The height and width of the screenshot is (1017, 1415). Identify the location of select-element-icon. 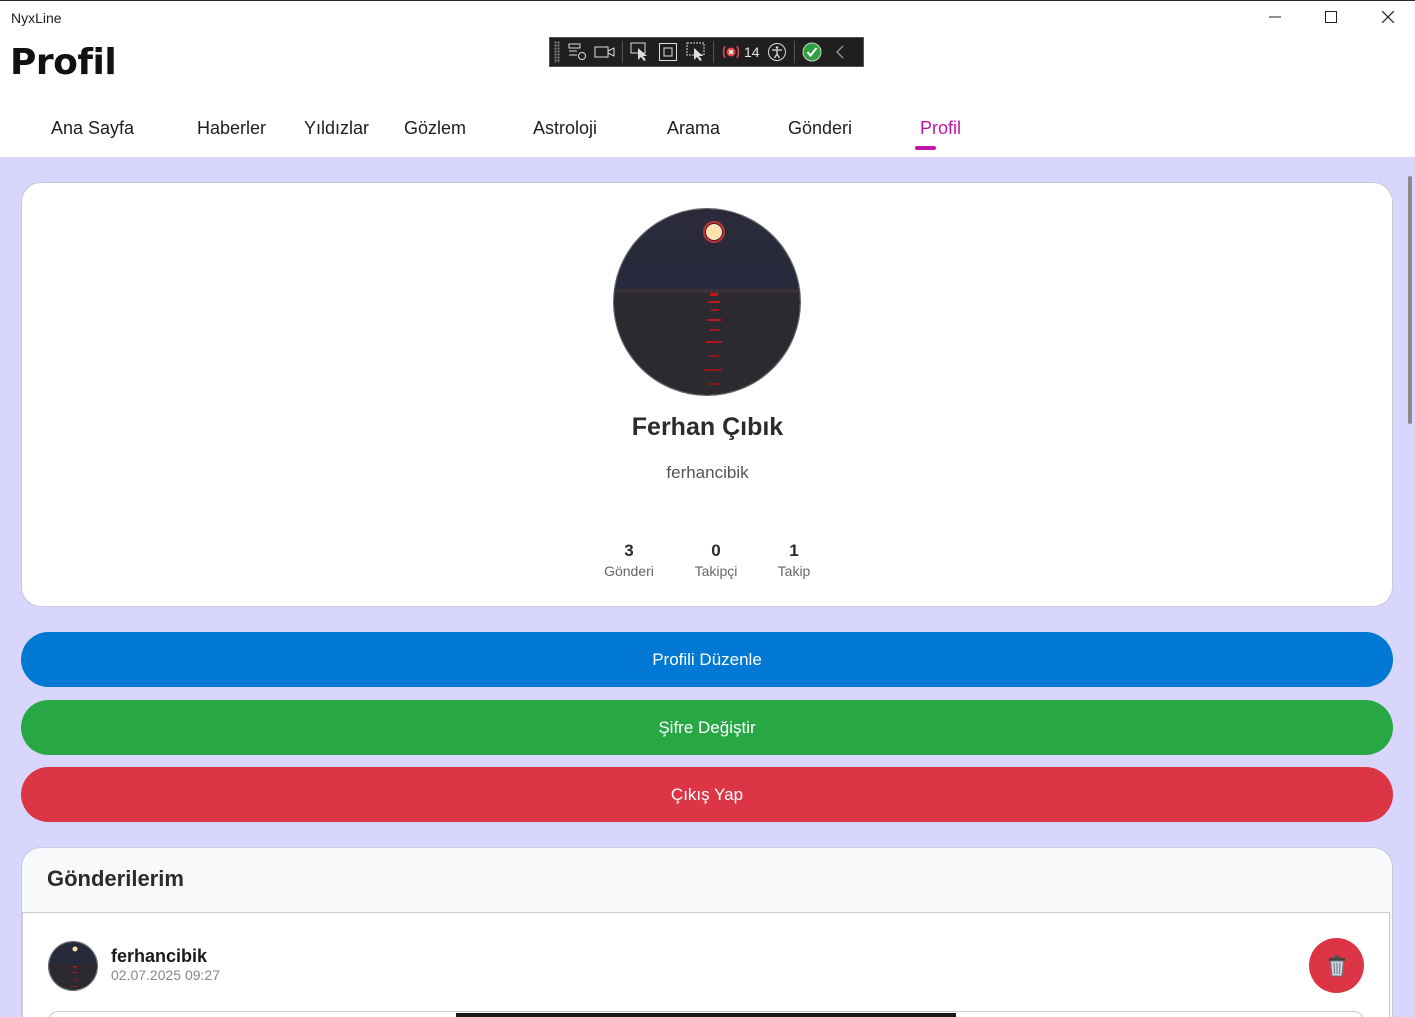
(640, 52).